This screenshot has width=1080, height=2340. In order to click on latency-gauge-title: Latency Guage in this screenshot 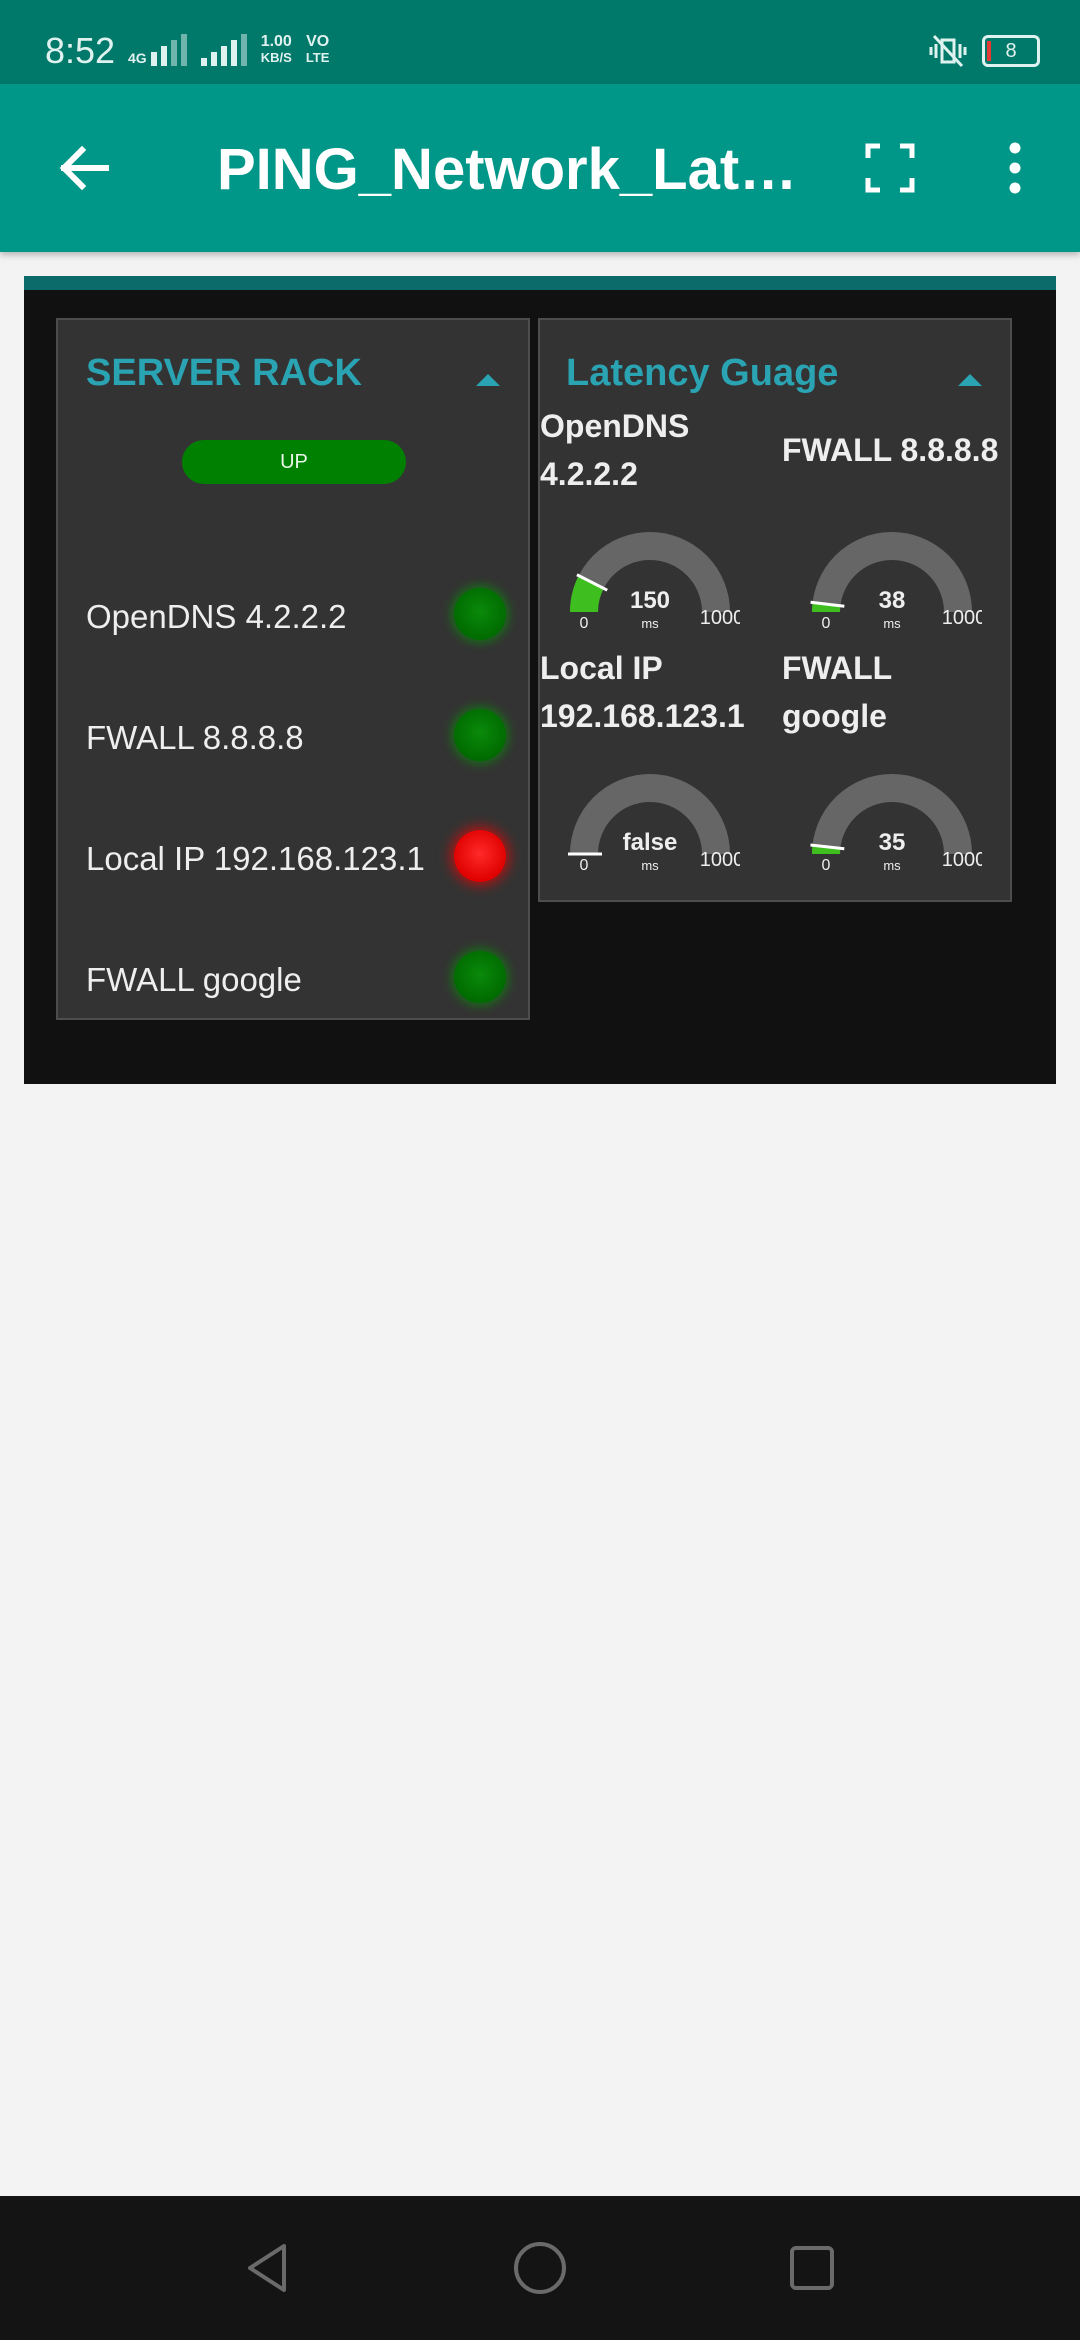, I will do `click(702, 373)`.